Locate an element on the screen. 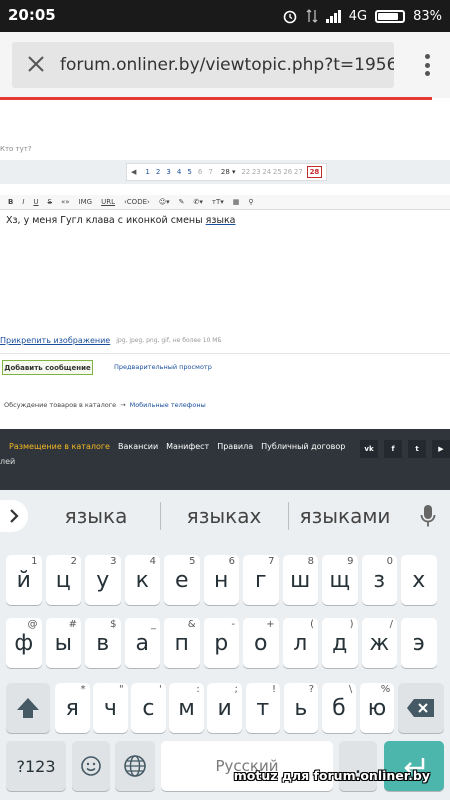  key-ф: ф @ is located at coordinates (24, 643).